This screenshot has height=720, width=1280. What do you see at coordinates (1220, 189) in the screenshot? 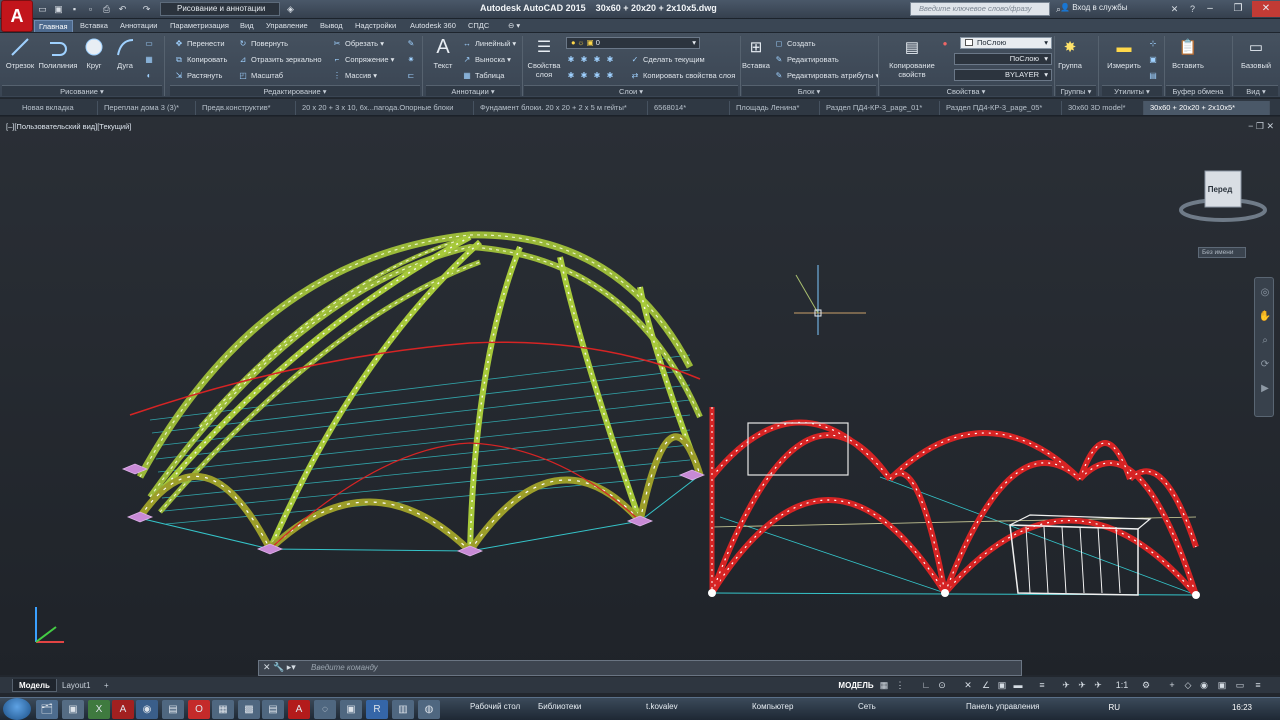
I see `viewcube-face-label: Перед` at bounding box center [1220, 189].